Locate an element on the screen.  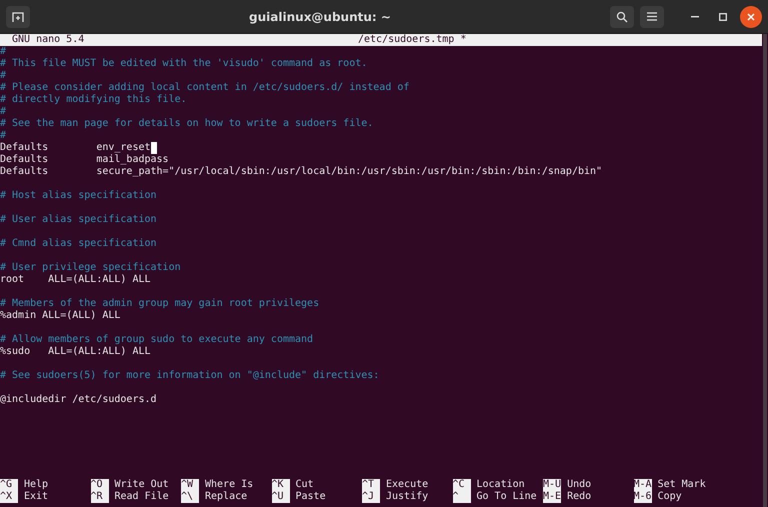
shortcut-label: Redo is located at coordinates (579, 497).